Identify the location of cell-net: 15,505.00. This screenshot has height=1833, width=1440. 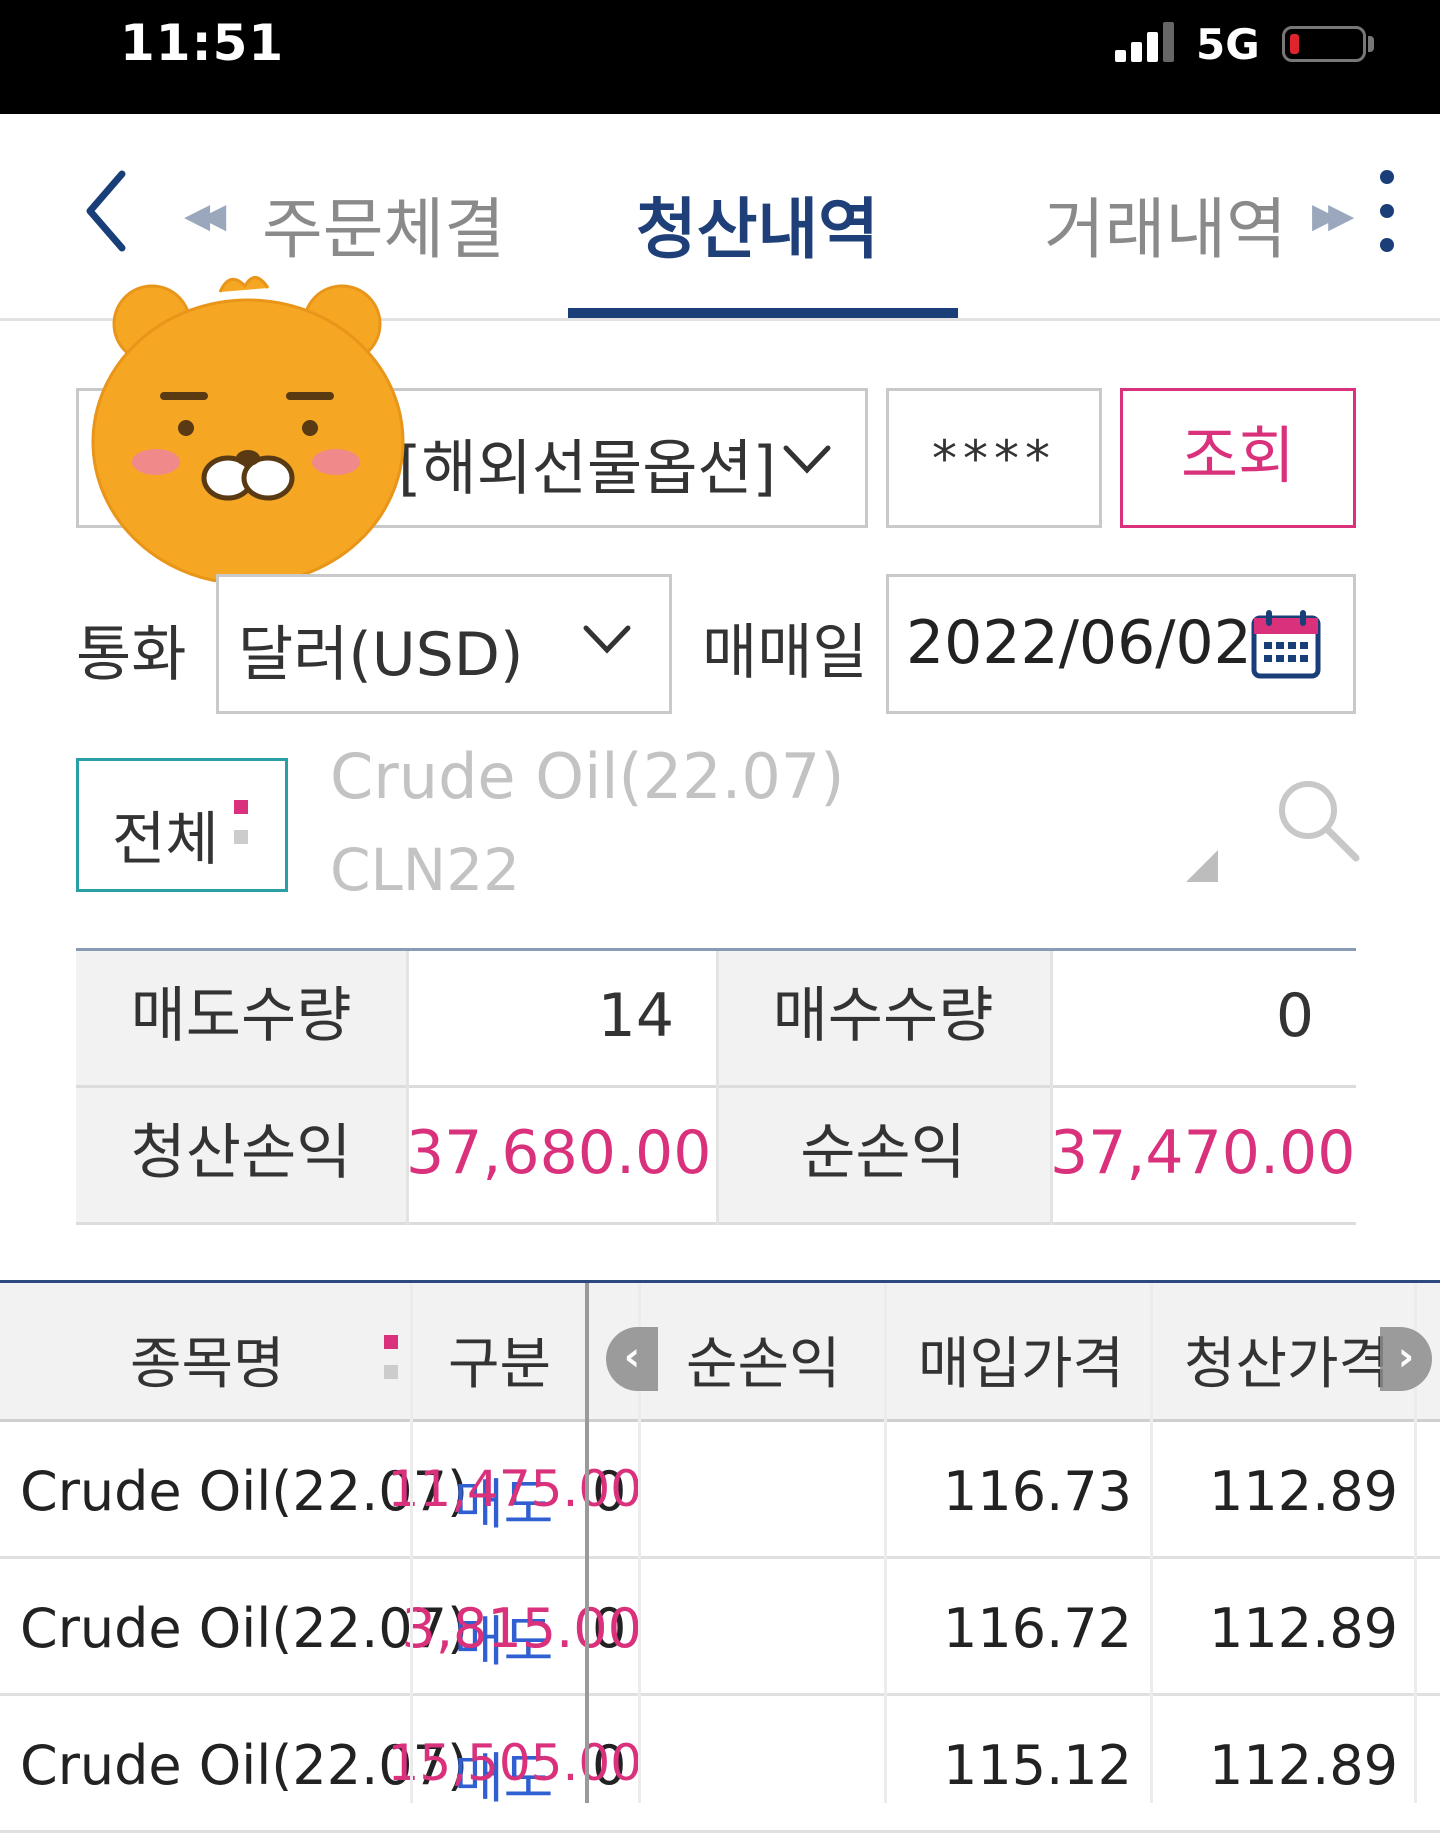
(514, 1763).